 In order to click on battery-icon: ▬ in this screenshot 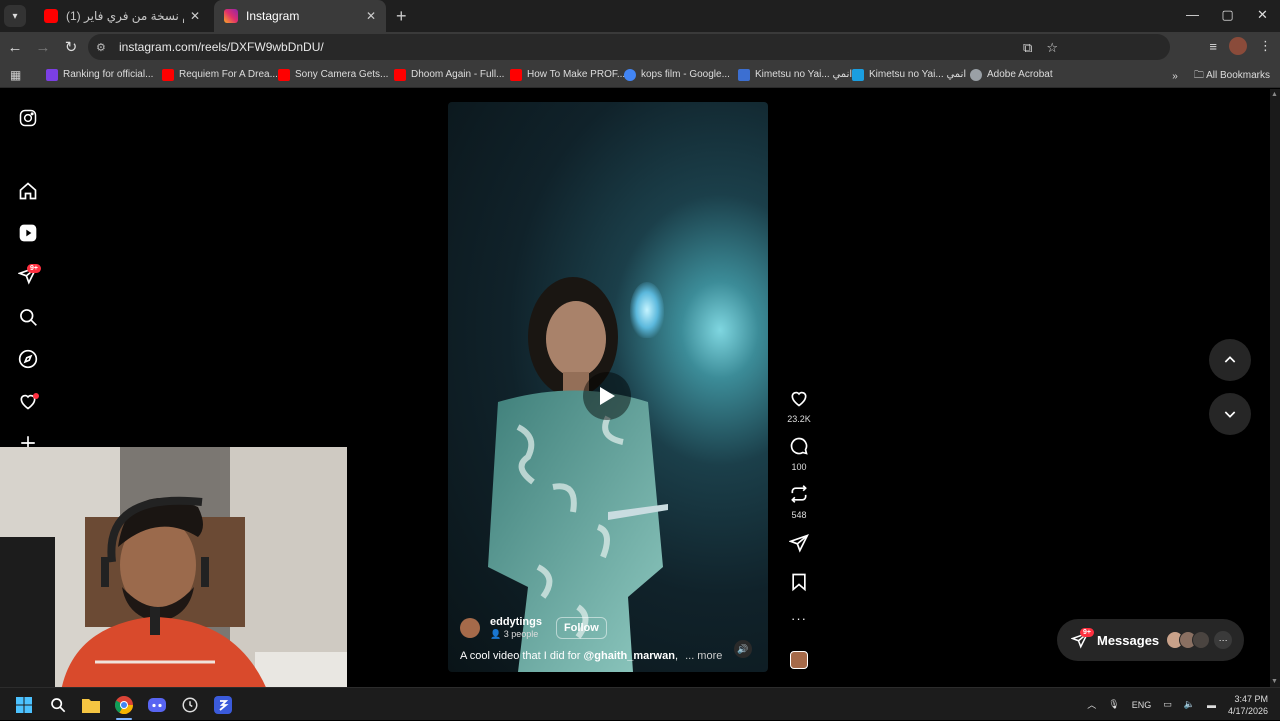, I will do `click(1211, 705)`.